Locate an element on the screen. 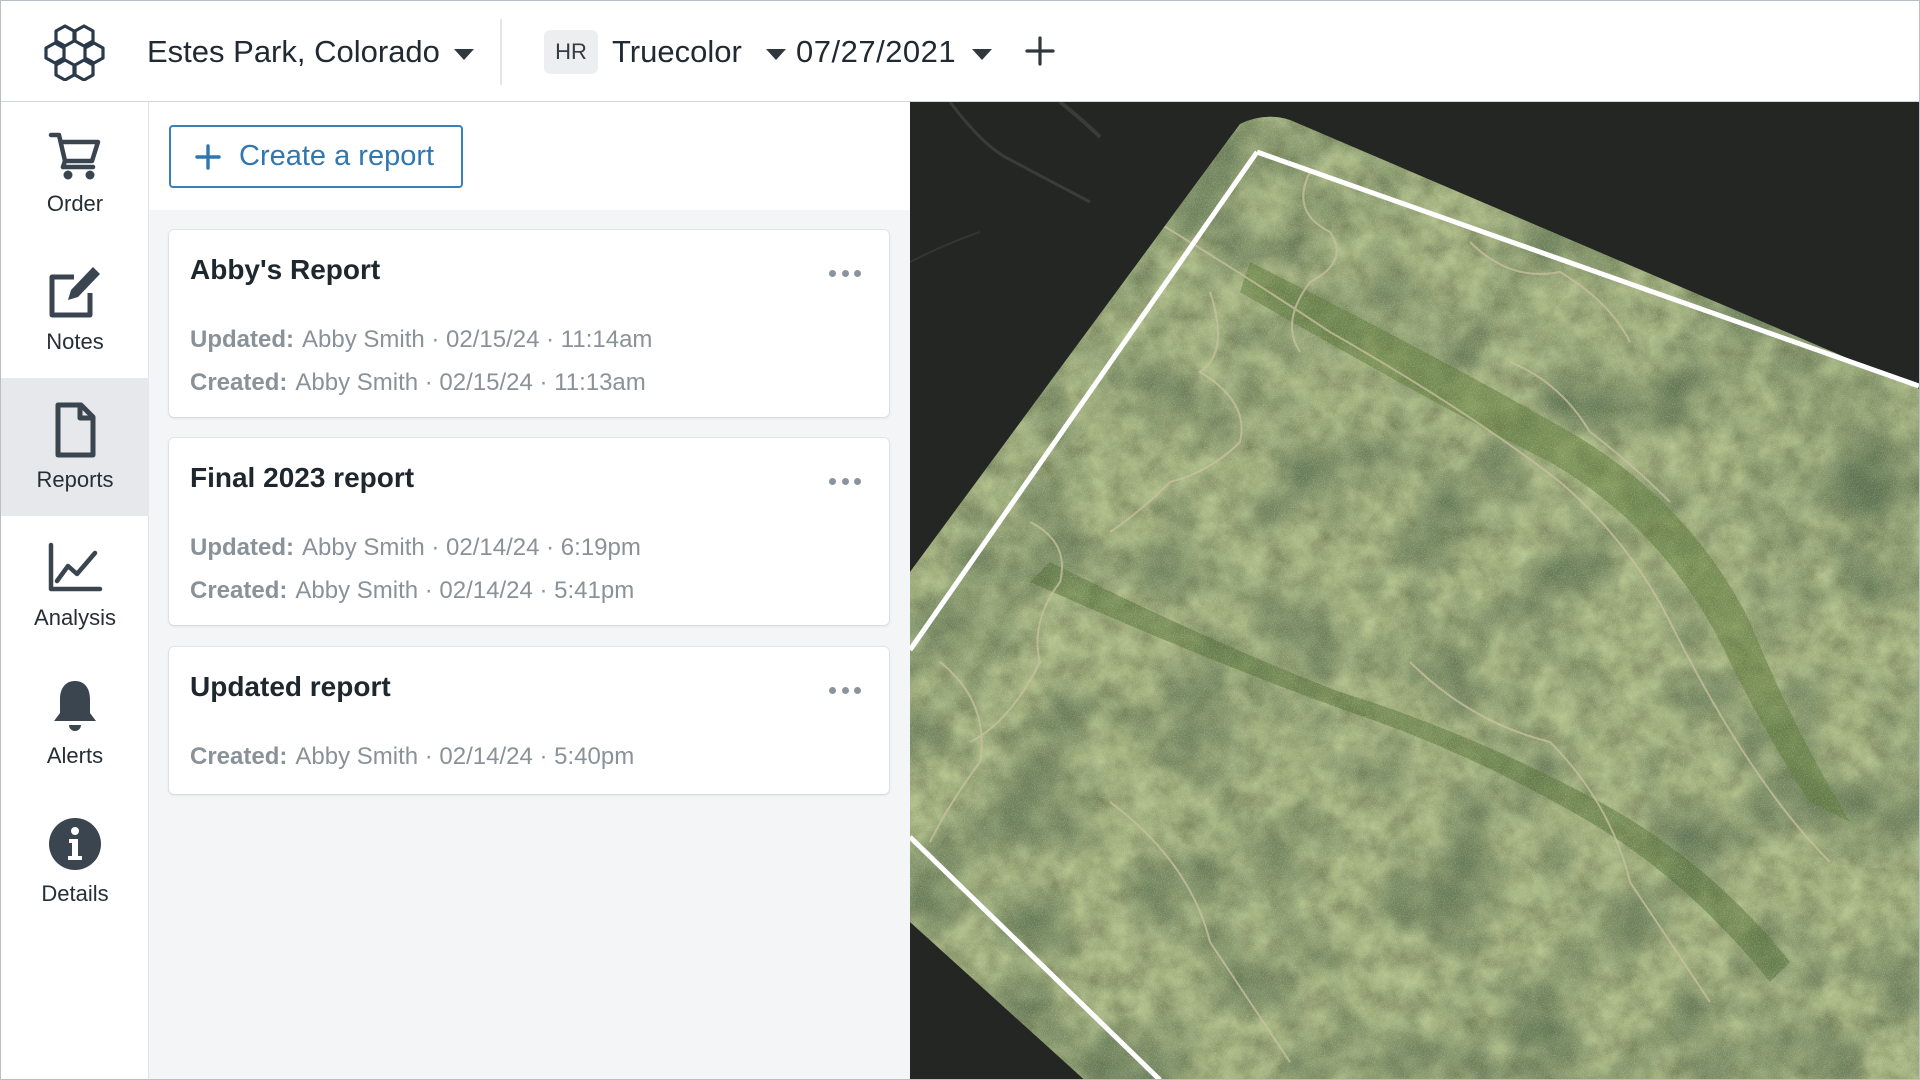 The width and height of the screenshot is (1920, 1080). info-icon is located at coordinates (75, 844).